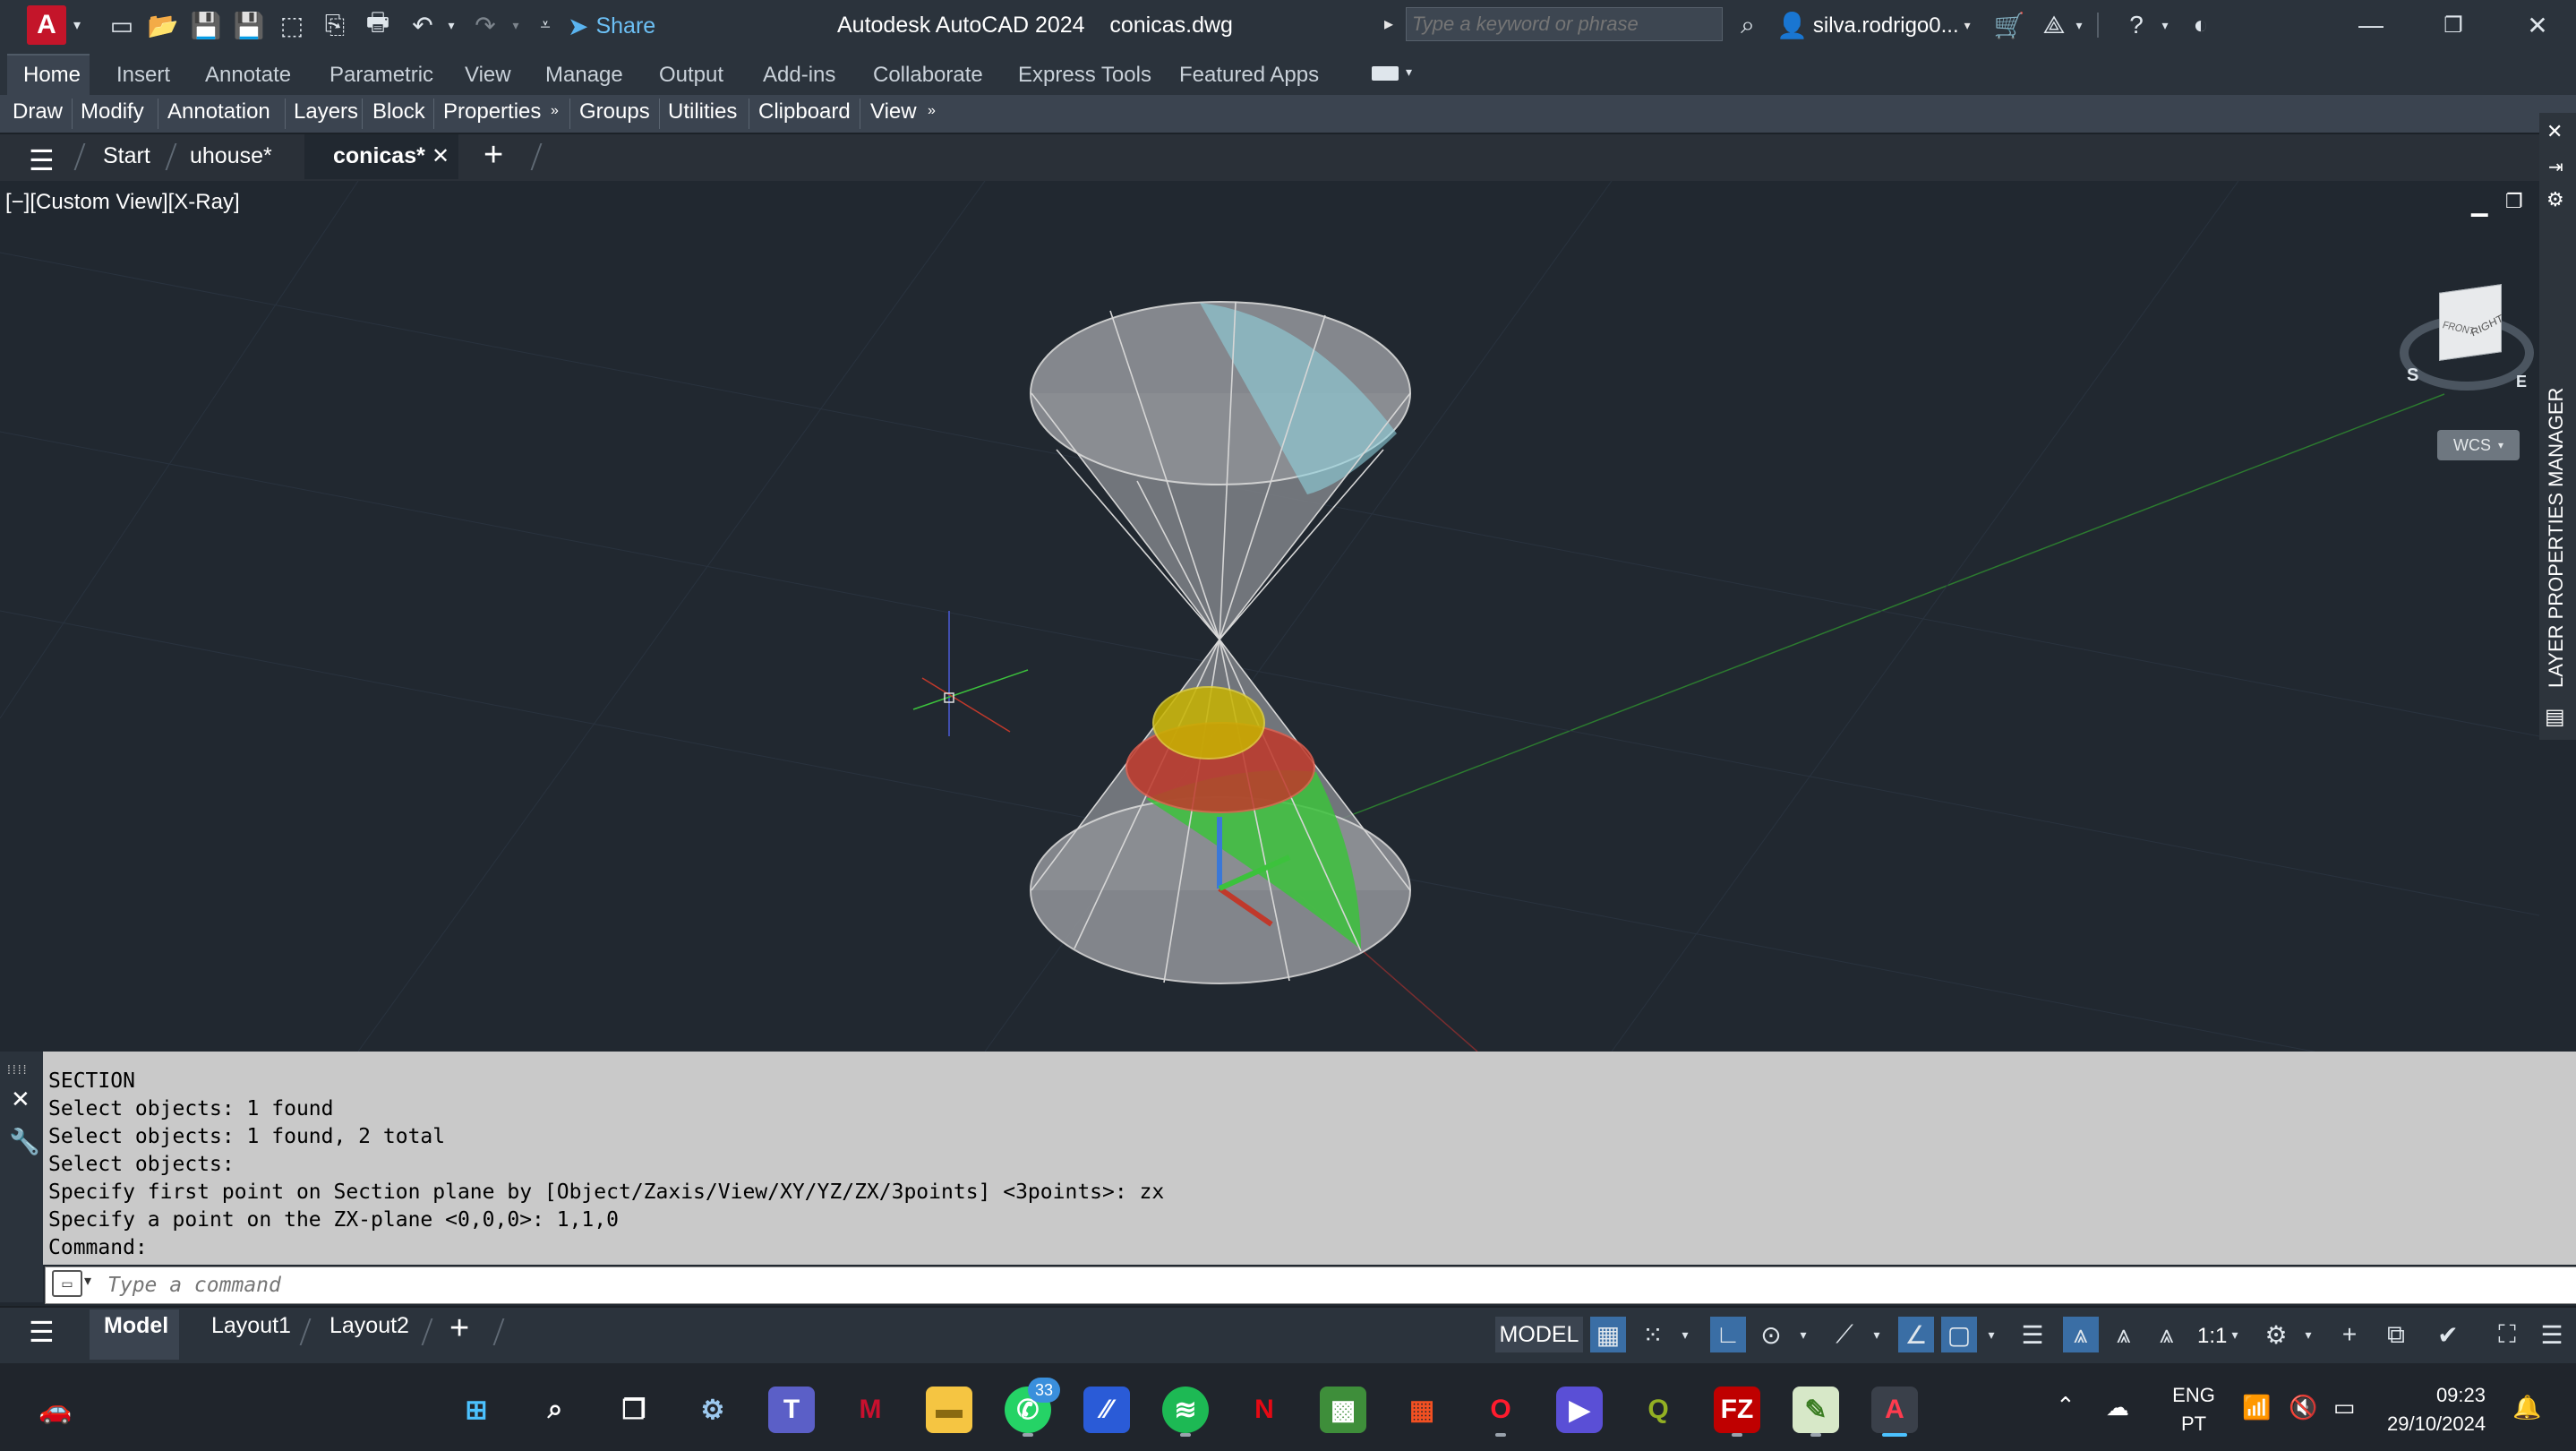  What do you see at coordinates (2136, 25) in the screenshot?
I see `help-icon: ?` at bounding box center [2136, 25].